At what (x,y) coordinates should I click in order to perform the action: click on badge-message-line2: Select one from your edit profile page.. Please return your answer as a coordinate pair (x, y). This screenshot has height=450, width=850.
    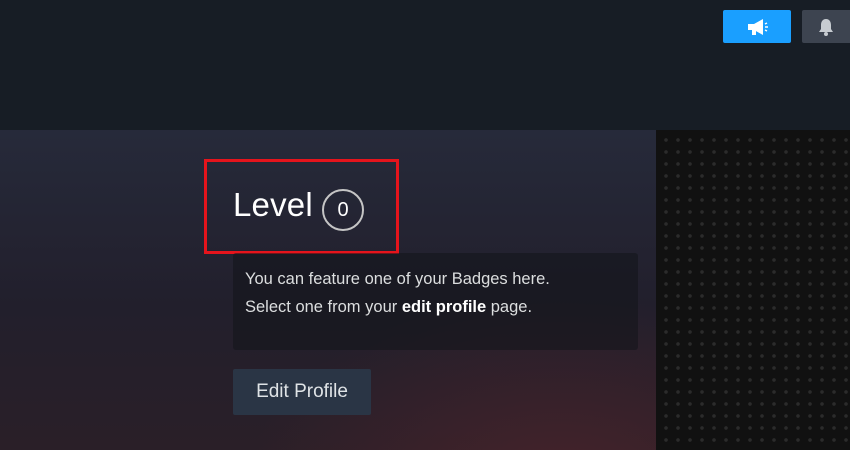
    Looking at the image, I should click on (435, 307).